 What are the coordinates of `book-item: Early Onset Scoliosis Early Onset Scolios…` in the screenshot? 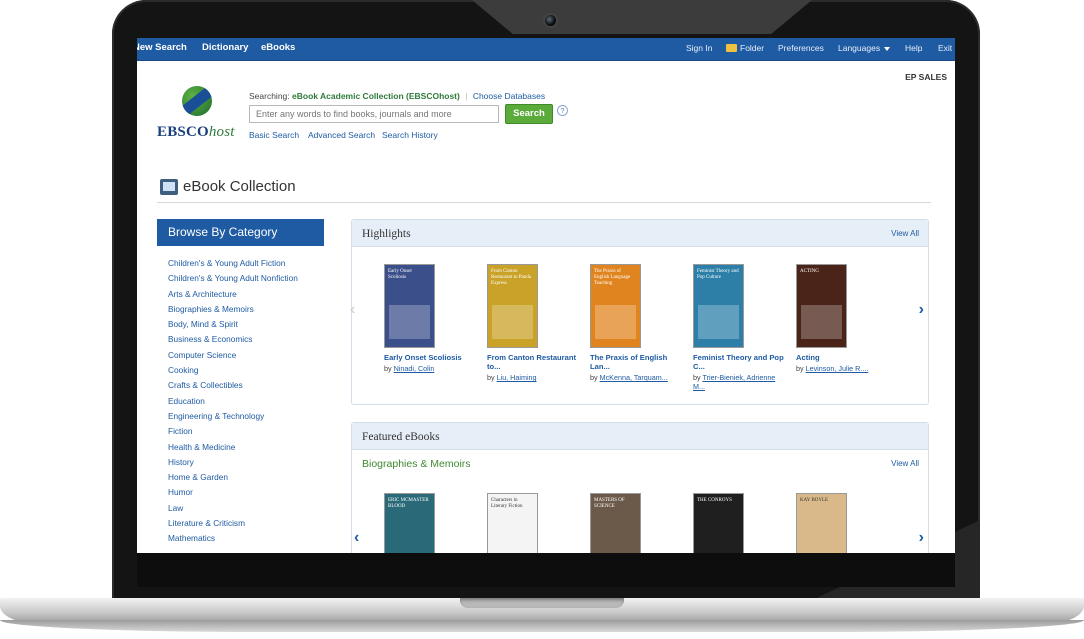 It's located at (432, 318).